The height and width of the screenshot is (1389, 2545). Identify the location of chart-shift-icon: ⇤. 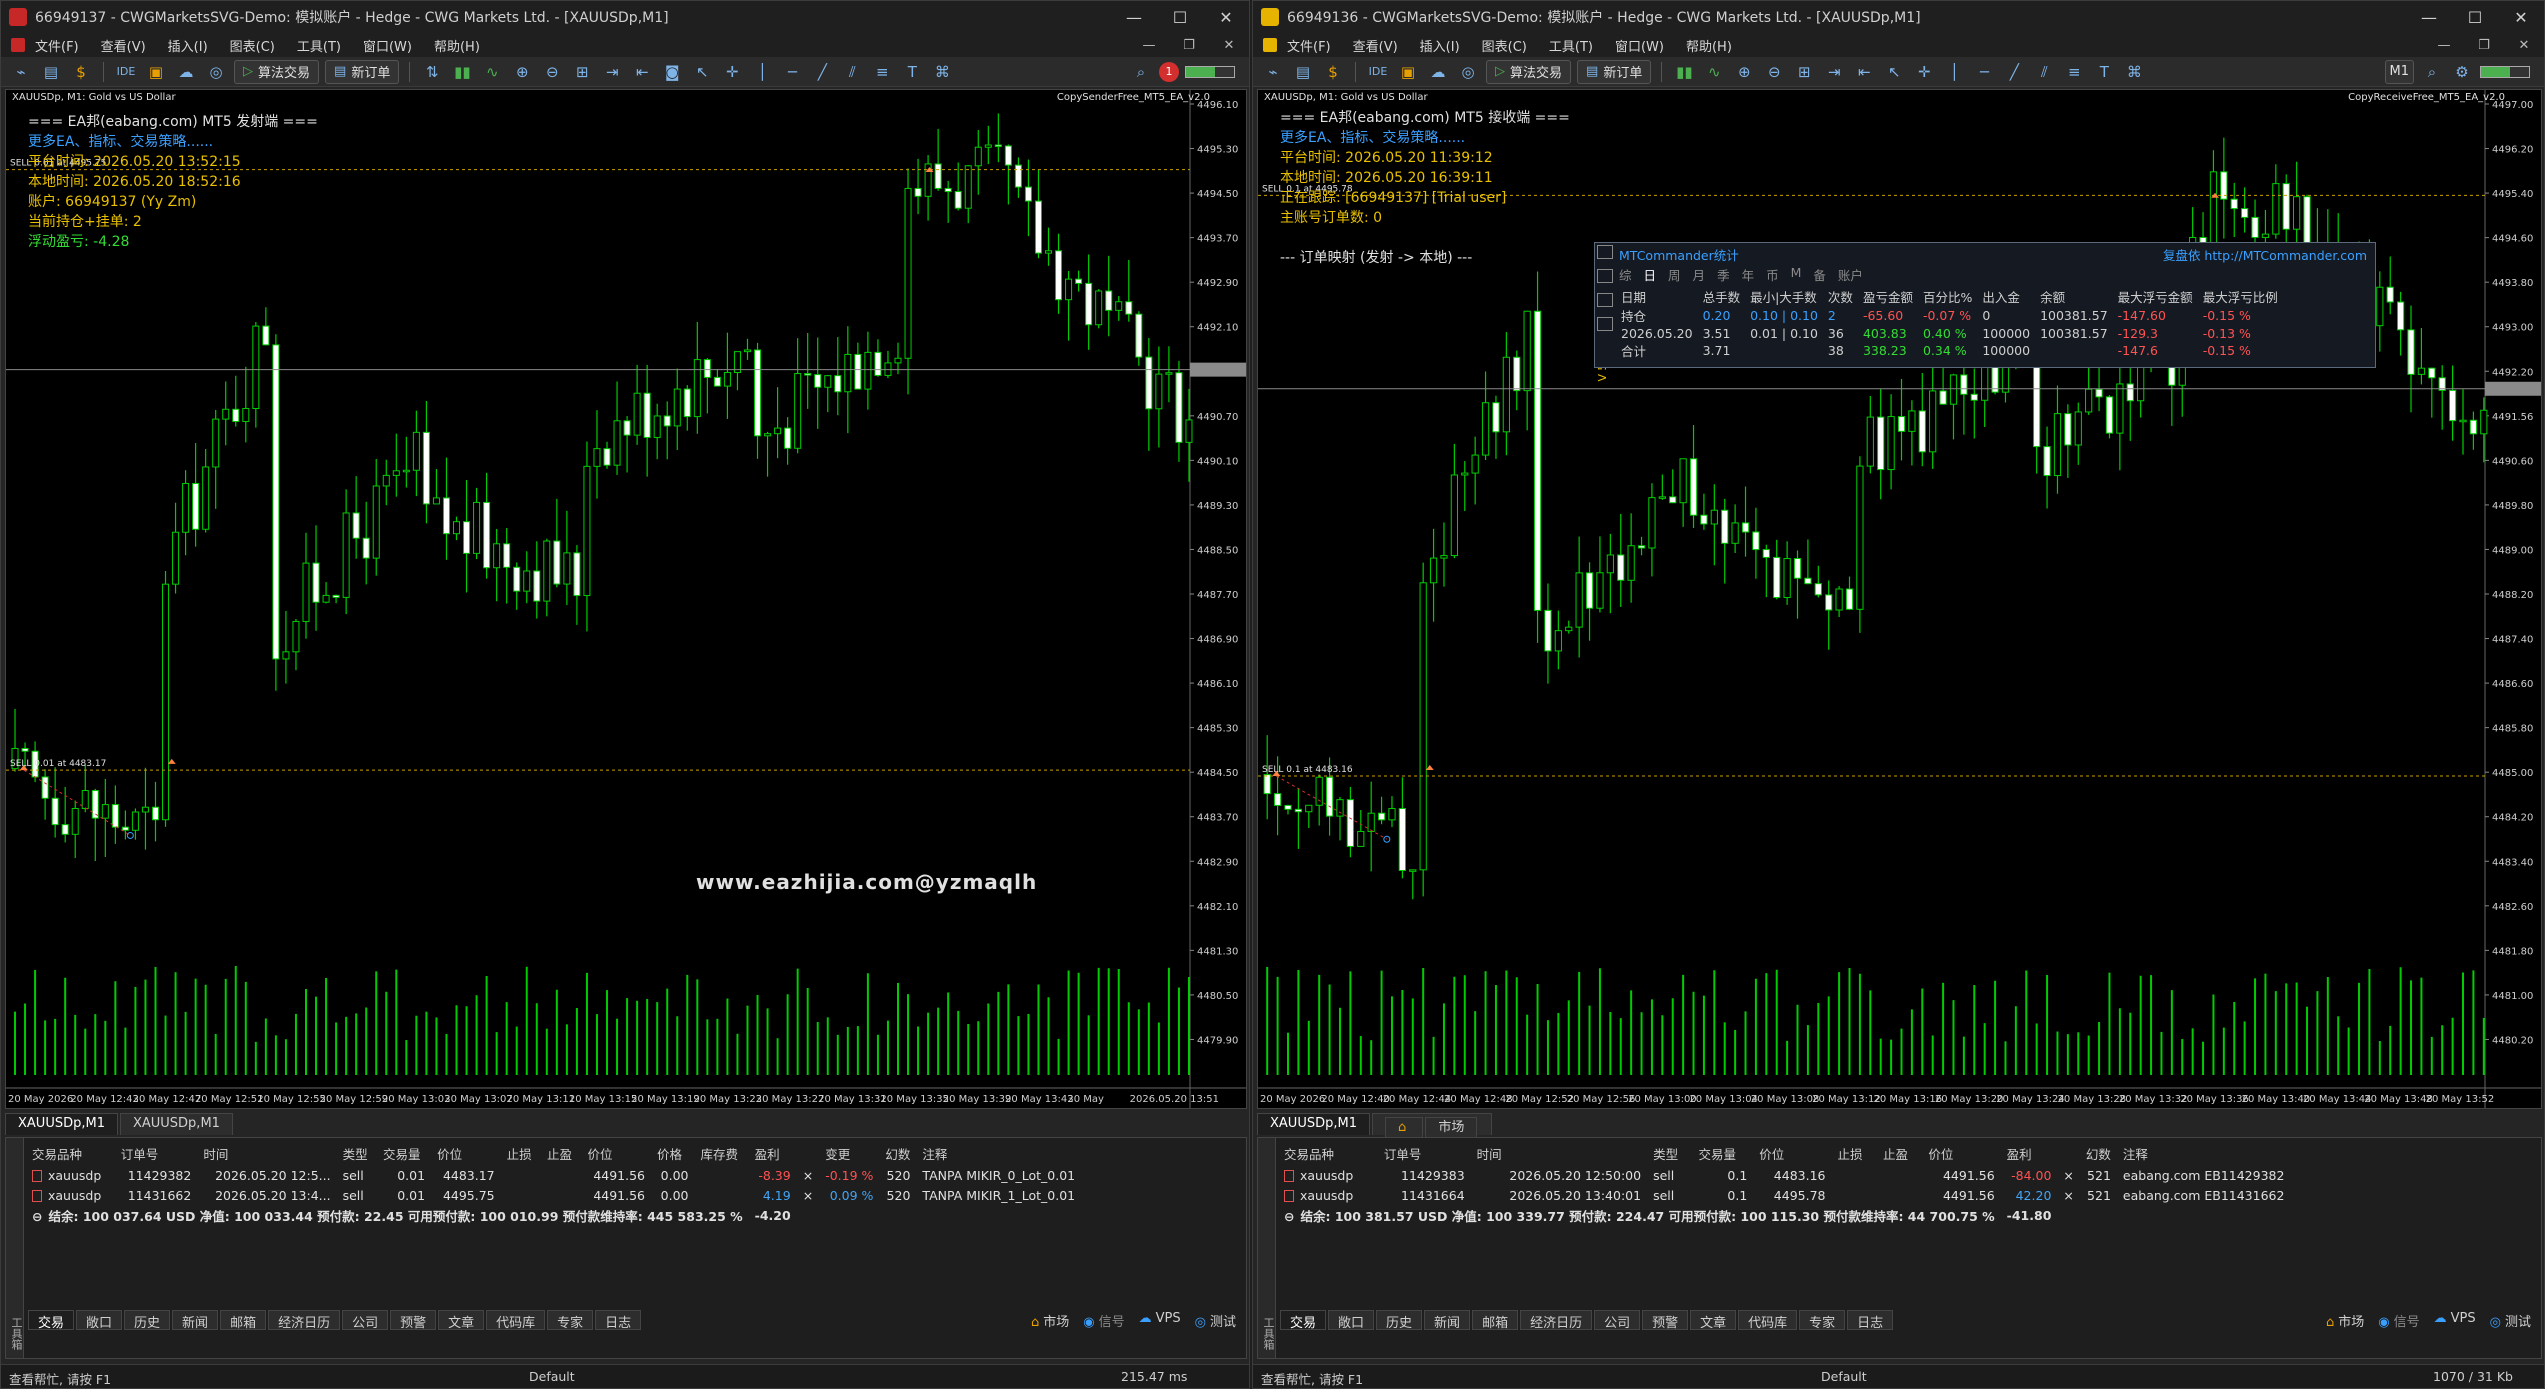
(1864, 72).